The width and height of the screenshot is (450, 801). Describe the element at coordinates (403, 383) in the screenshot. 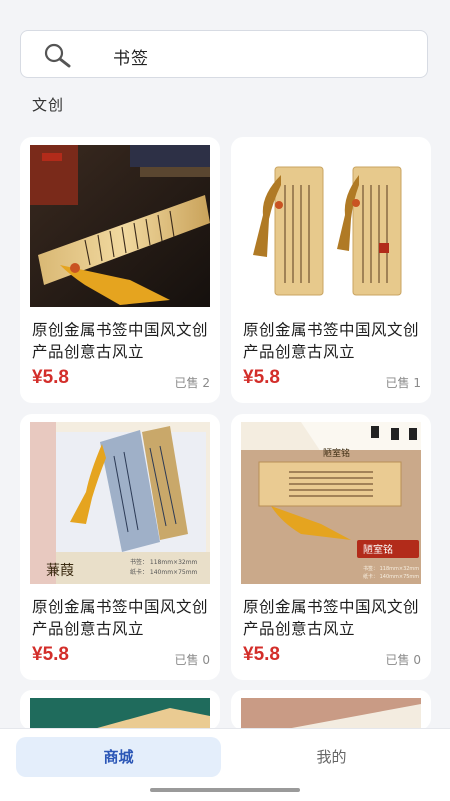

I see `product-sold-count: 已售 1` at that location.